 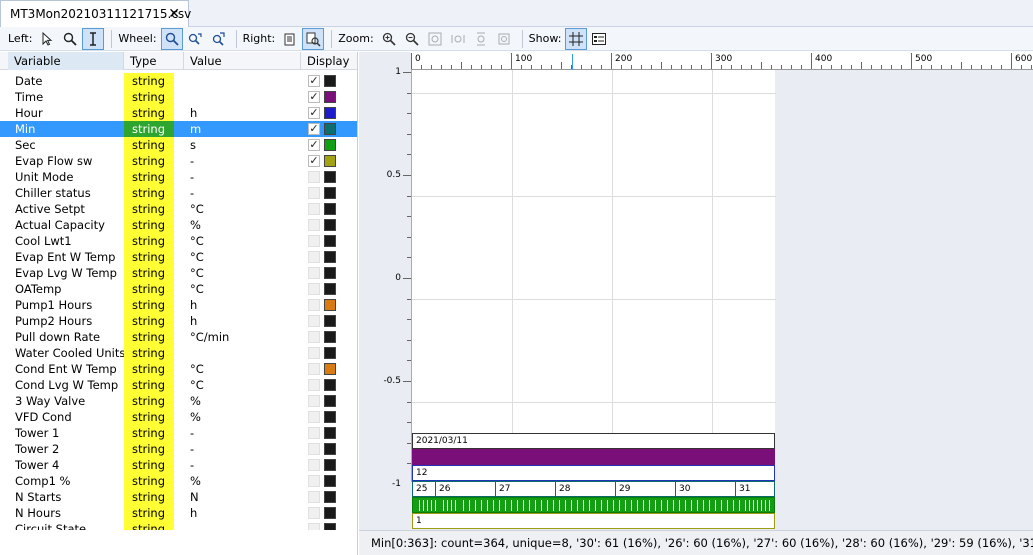 I want to click on column-header-variable: Variable, so click(x=66, y=61).